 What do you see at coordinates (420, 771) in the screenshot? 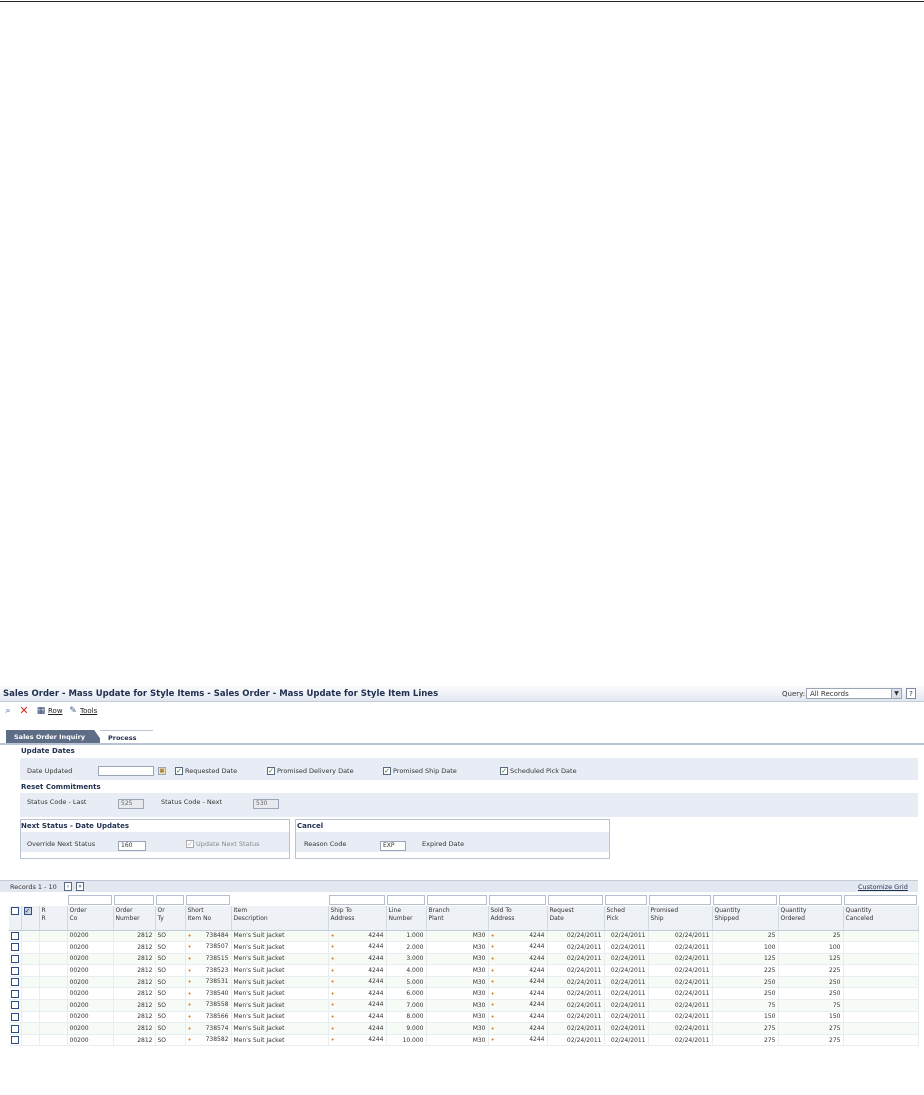
I see `promised-ship-date-checkbox: ✓ Promised Ship Date` at bounding box center [420, 771].